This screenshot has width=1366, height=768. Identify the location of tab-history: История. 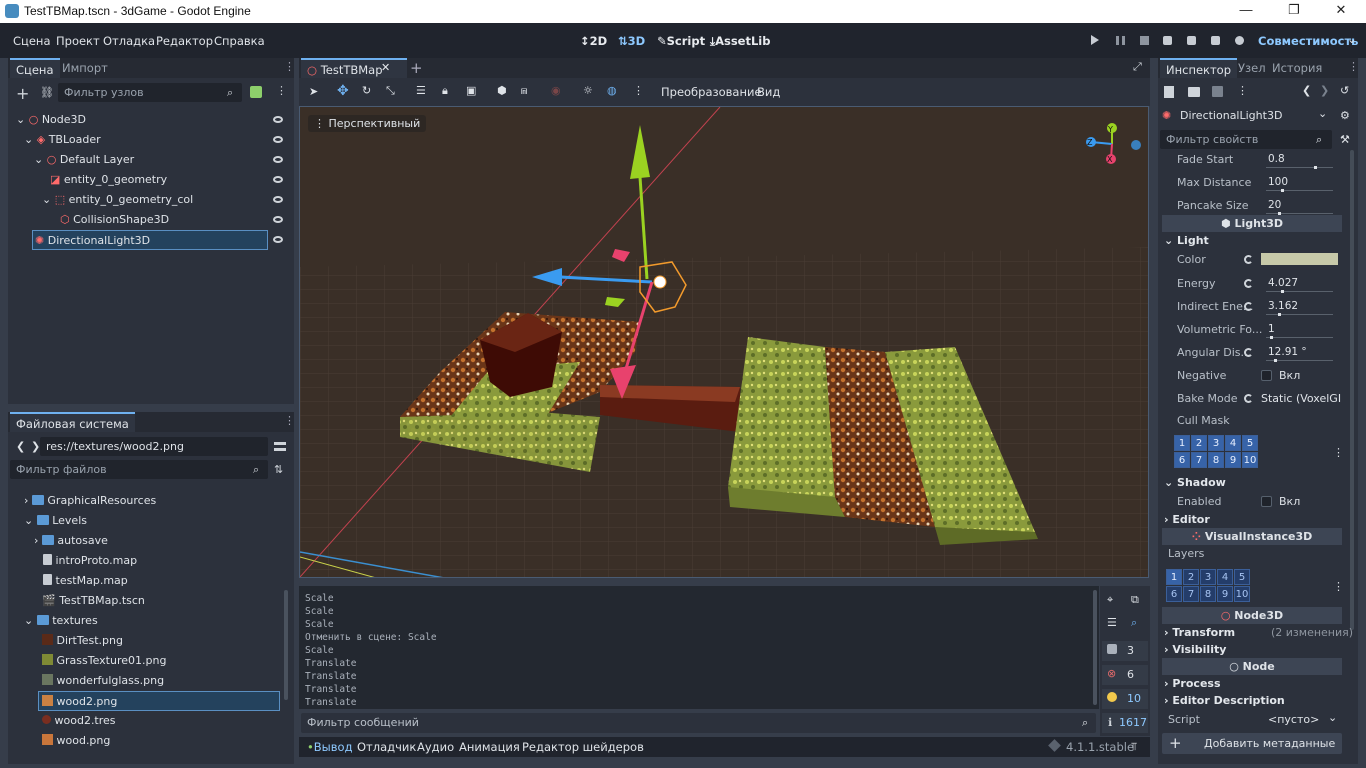
(1297, 68).